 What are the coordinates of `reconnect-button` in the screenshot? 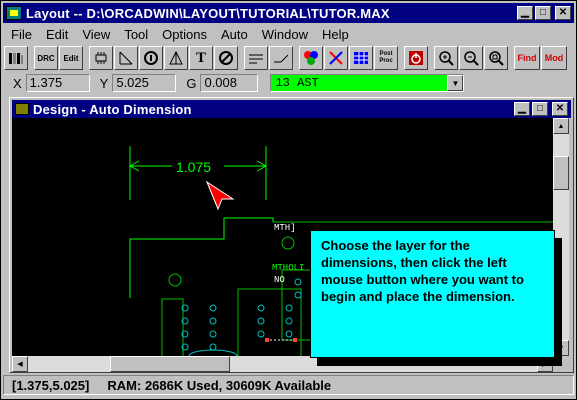 It's located at (336, 58).